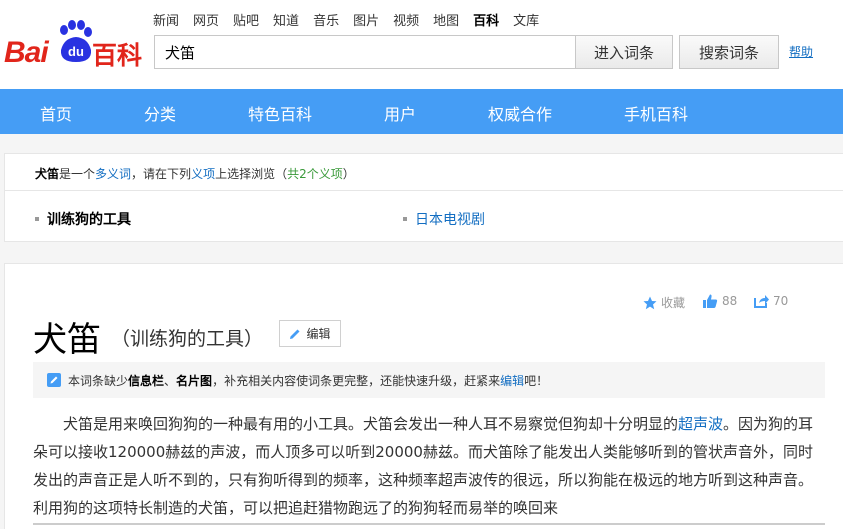 The width and height of the screenshot is (843, 529). Describe the element at coordinates (67, 340) in the screenshot. I see `page-title: 犬笛` at that location.